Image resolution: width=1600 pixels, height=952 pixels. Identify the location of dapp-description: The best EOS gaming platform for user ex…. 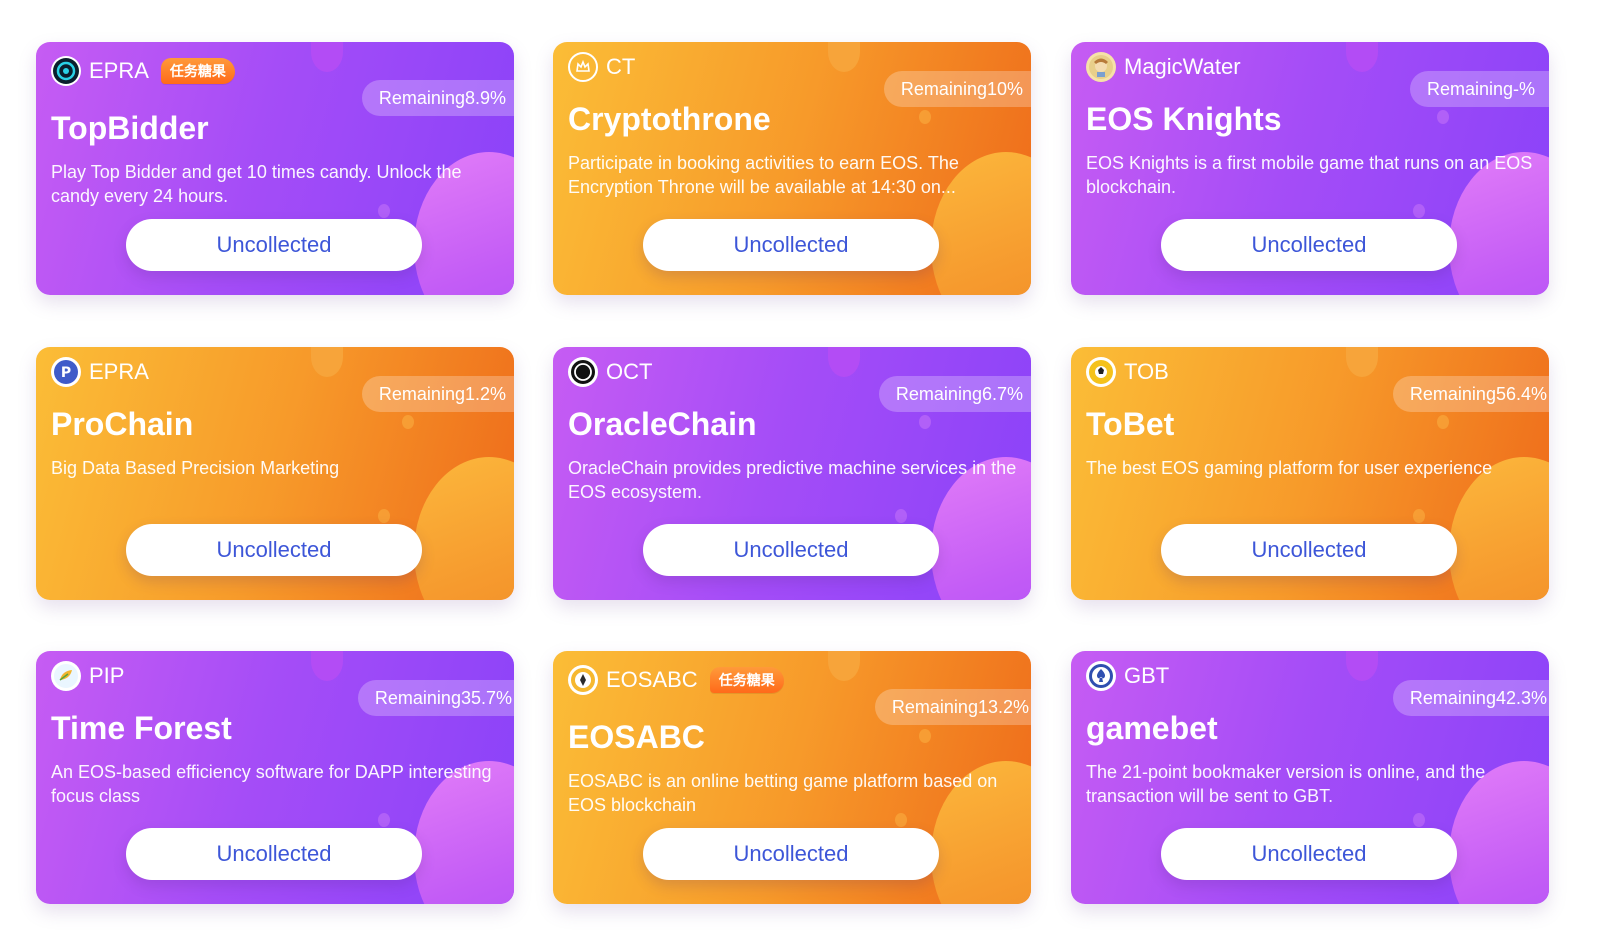
(1289, 468).